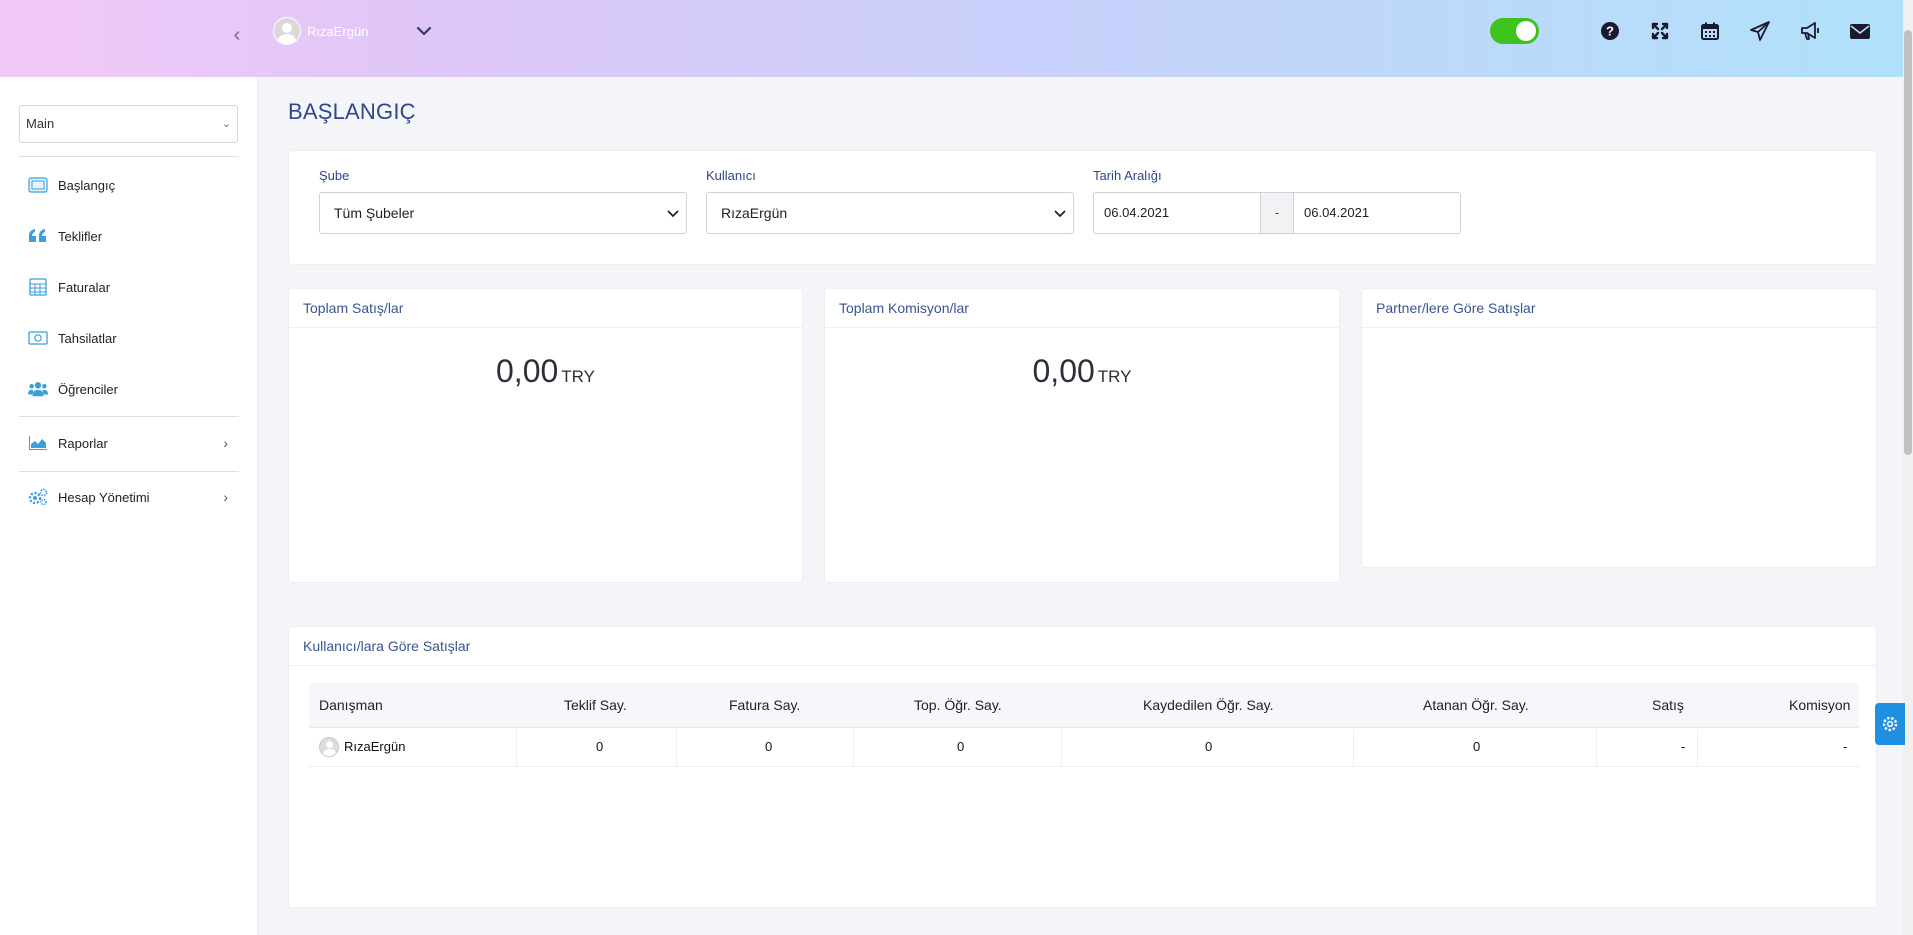  Describe the element at coordinates (133, 236) in the screenshot. I see `sidebar-item-teklifler: Teklifler` at that location.